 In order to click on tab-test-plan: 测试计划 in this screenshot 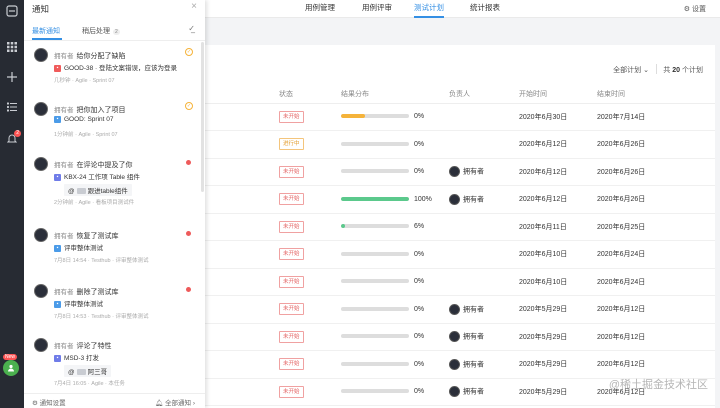, I will do `click(429, 9)`.